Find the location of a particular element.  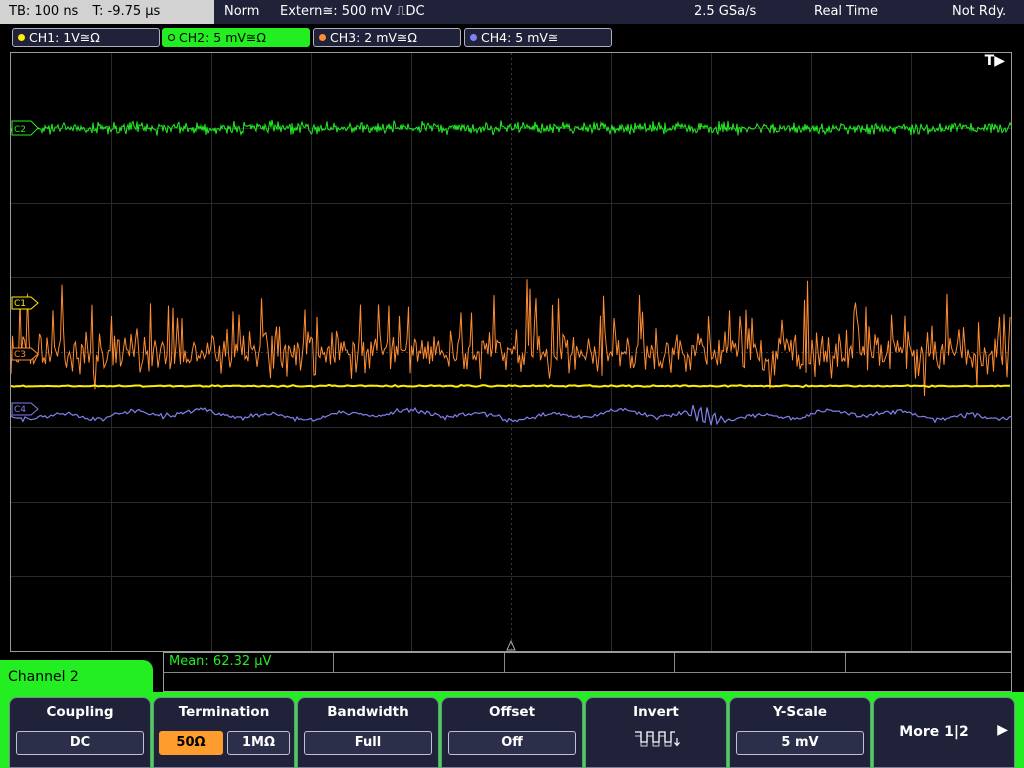

acquisition-state: Not Rdy. is located at coordinates (979, 11).